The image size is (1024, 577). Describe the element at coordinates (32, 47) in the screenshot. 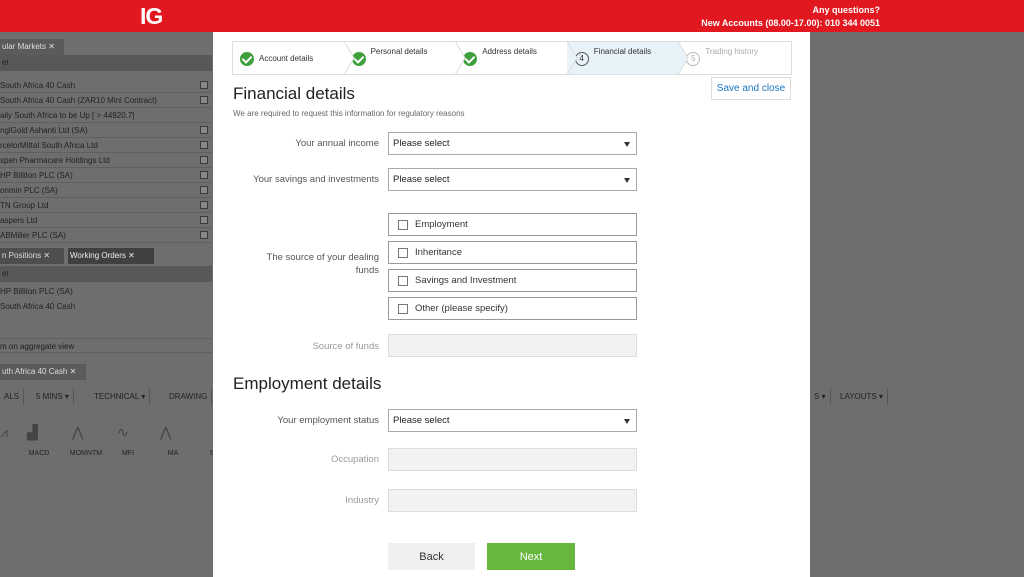

I see `bg-tab-markets: ular Markets ✕` at that location.